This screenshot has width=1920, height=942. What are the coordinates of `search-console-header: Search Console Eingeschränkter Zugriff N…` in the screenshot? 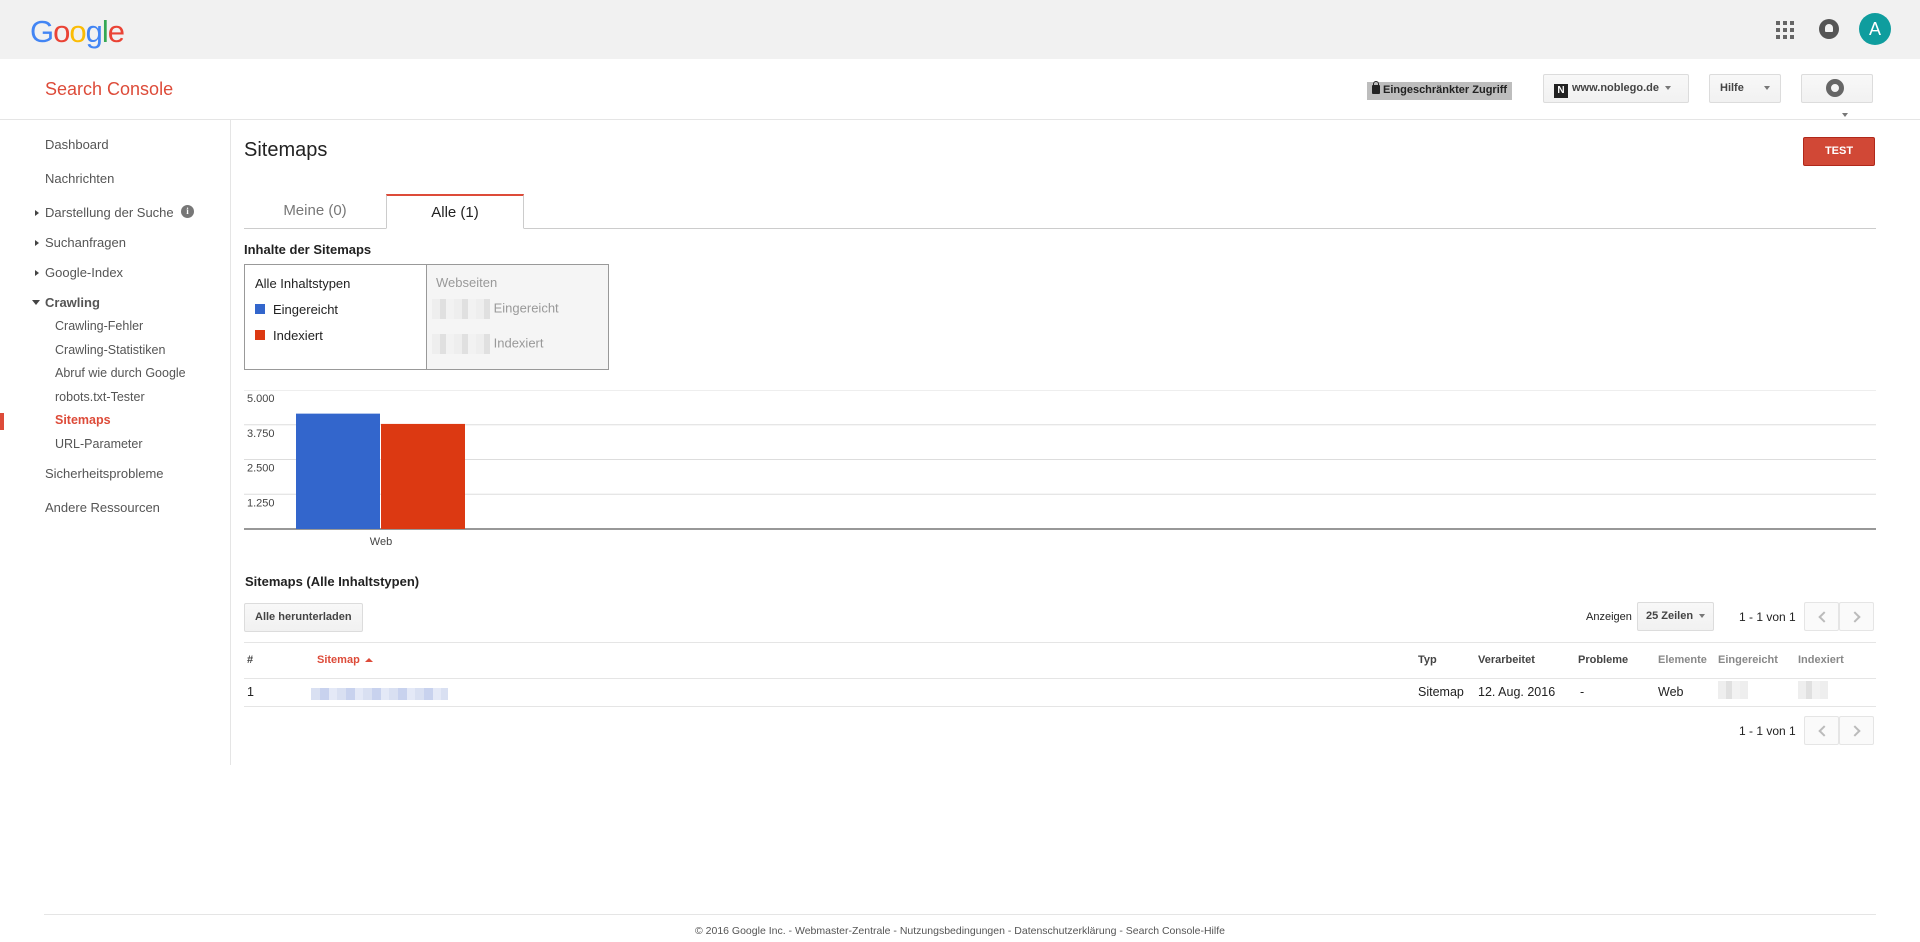 It's located at (960, 89).